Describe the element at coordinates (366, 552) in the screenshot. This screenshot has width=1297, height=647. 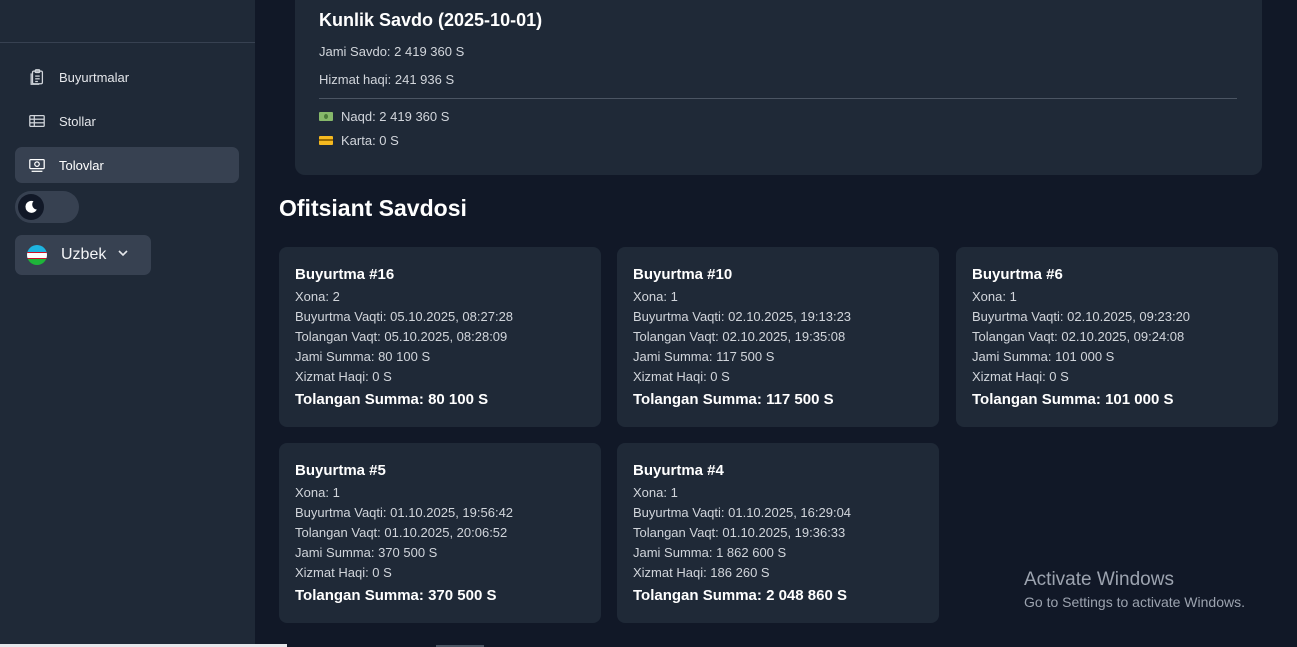
I see `order-total: Jami Summa: 370 500 S` at that location.